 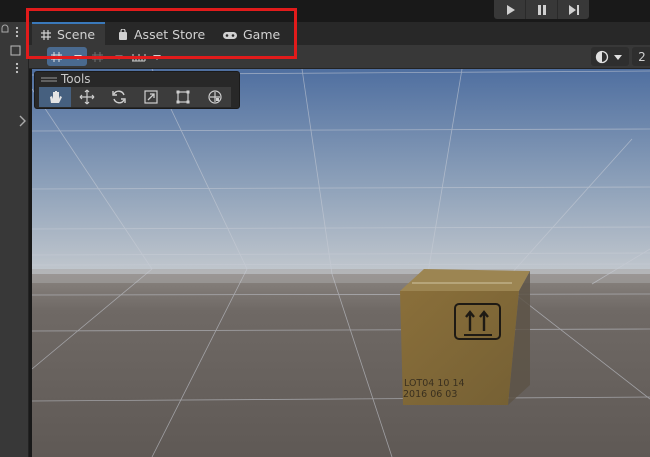 I want to click on hand-tool-button, so click(x=55, y=97).